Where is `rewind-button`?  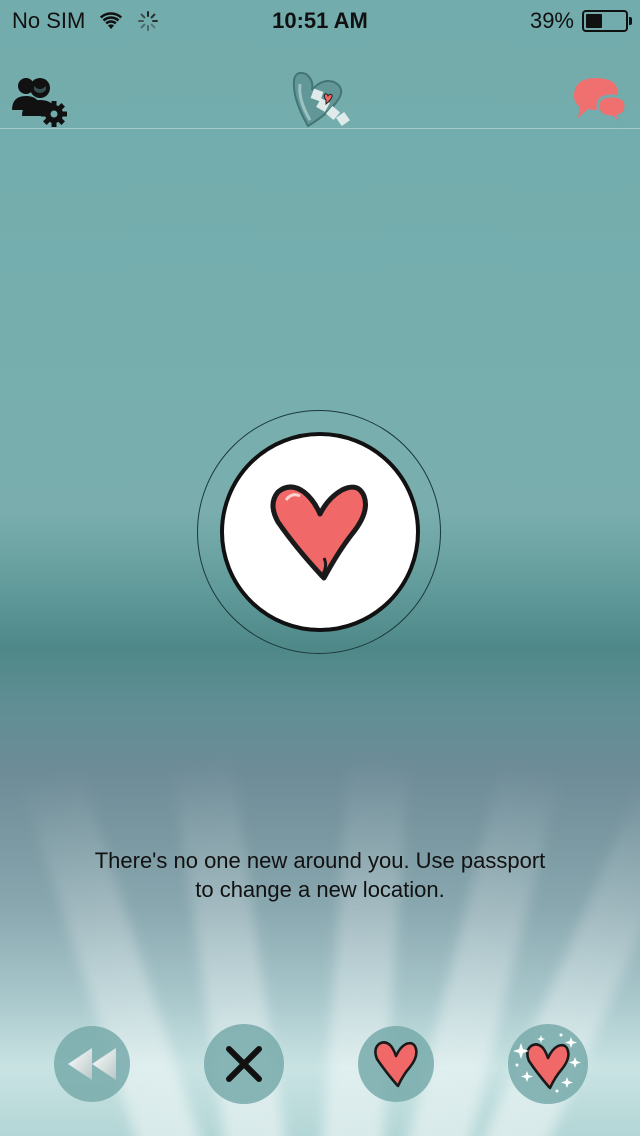 rewind-button is located at coordinates (92, 1064).